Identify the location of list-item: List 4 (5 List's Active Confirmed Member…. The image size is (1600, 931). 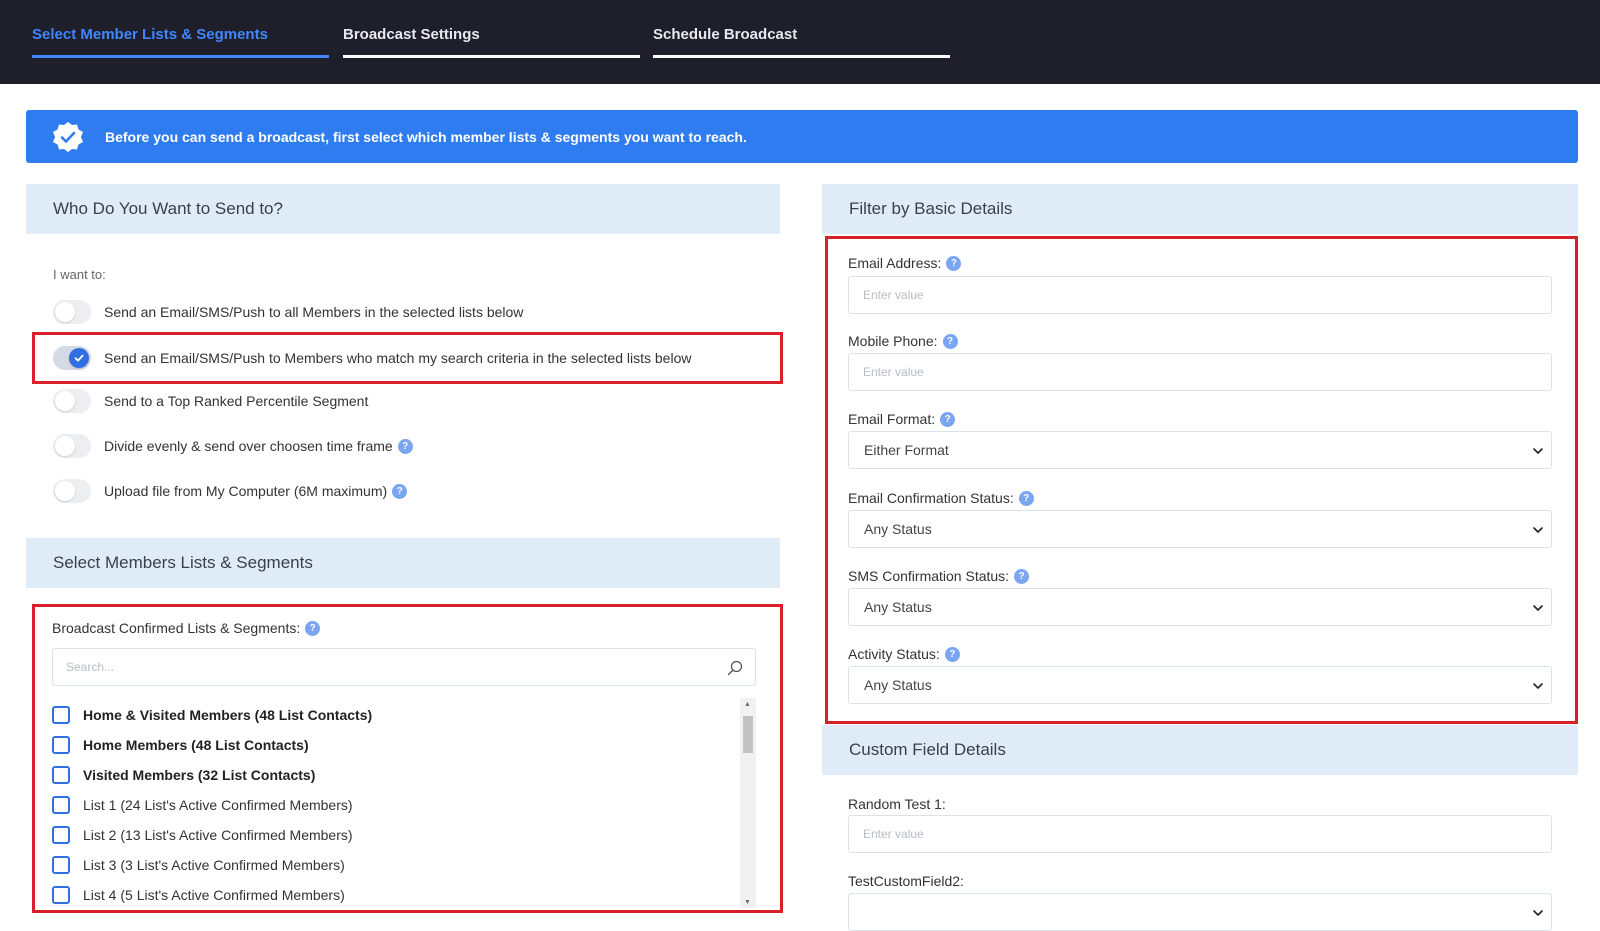
(198, 895).